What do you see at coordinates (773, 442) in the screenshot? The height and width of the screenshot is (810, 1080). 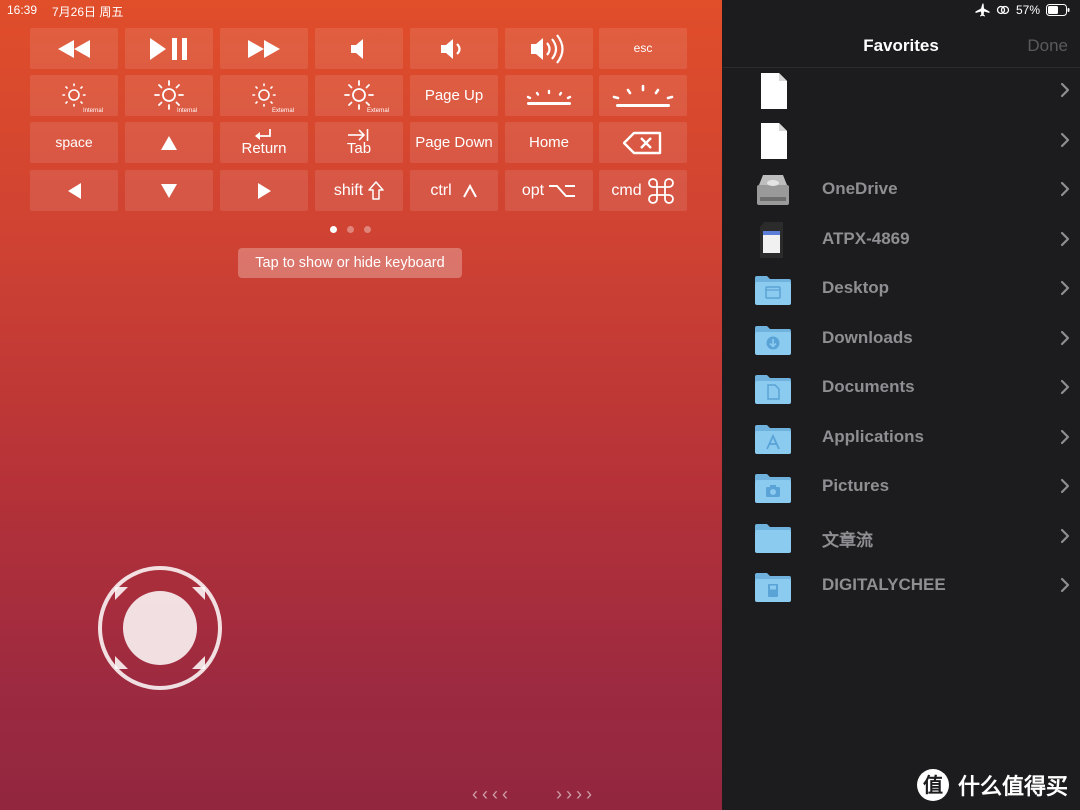 I see `applications-folder-icon` at bounding box center [773, 442].